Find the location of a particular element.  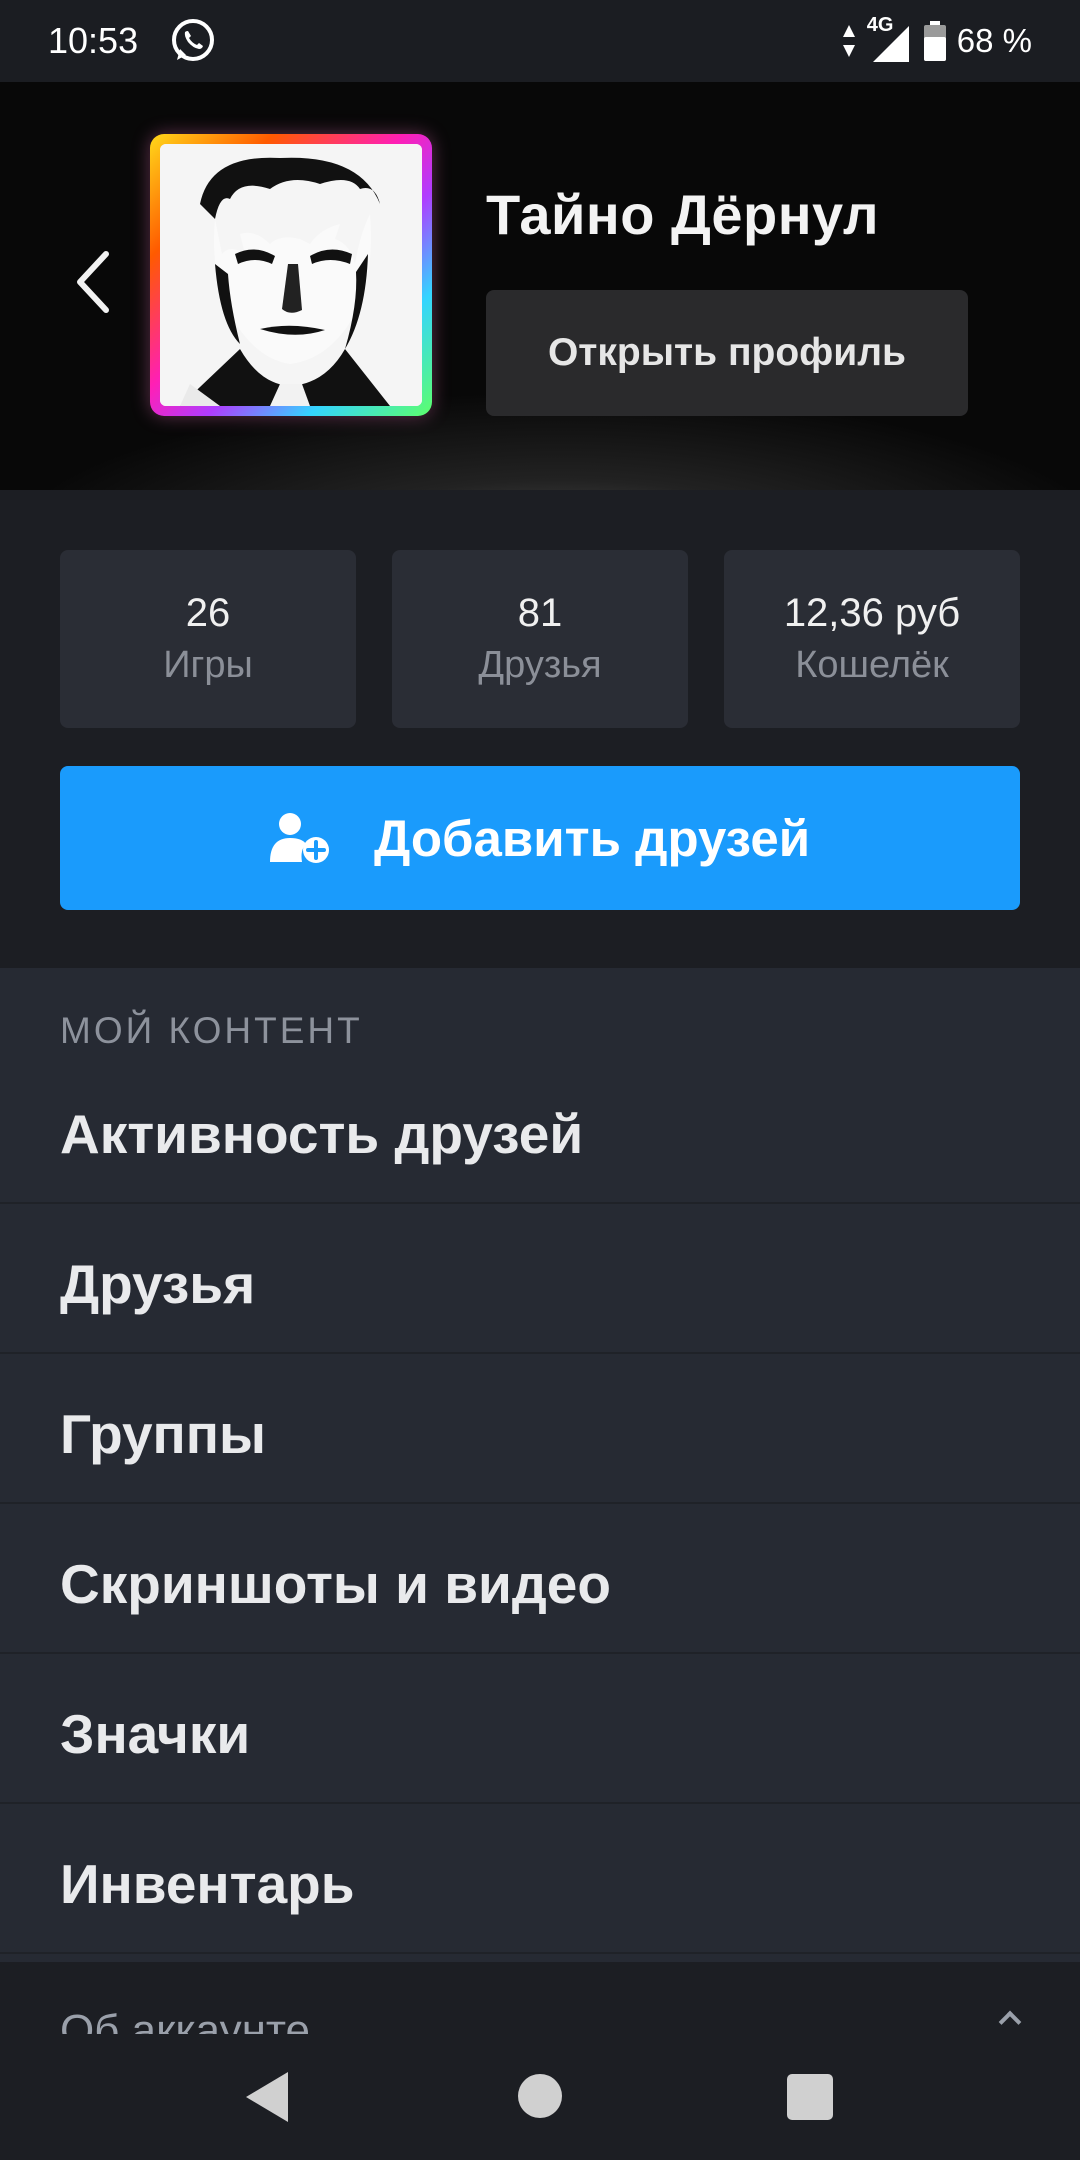

status-indicators: 4G 68 % is located at coordinates (936, 38).